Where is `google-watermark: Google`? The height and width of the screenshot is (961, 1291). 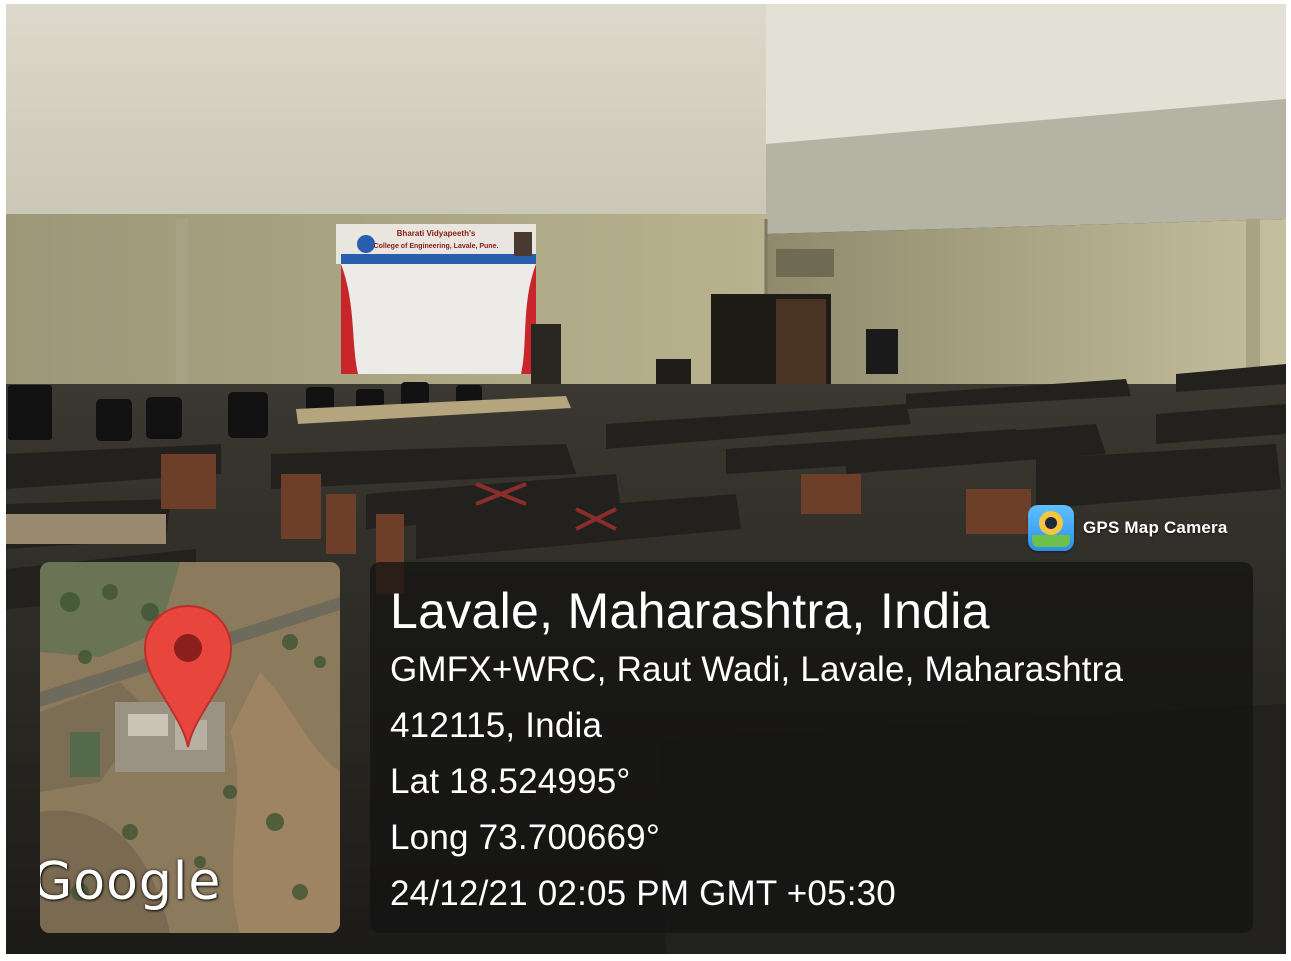
google-watermark: Google is located at coordinates (131, 882).